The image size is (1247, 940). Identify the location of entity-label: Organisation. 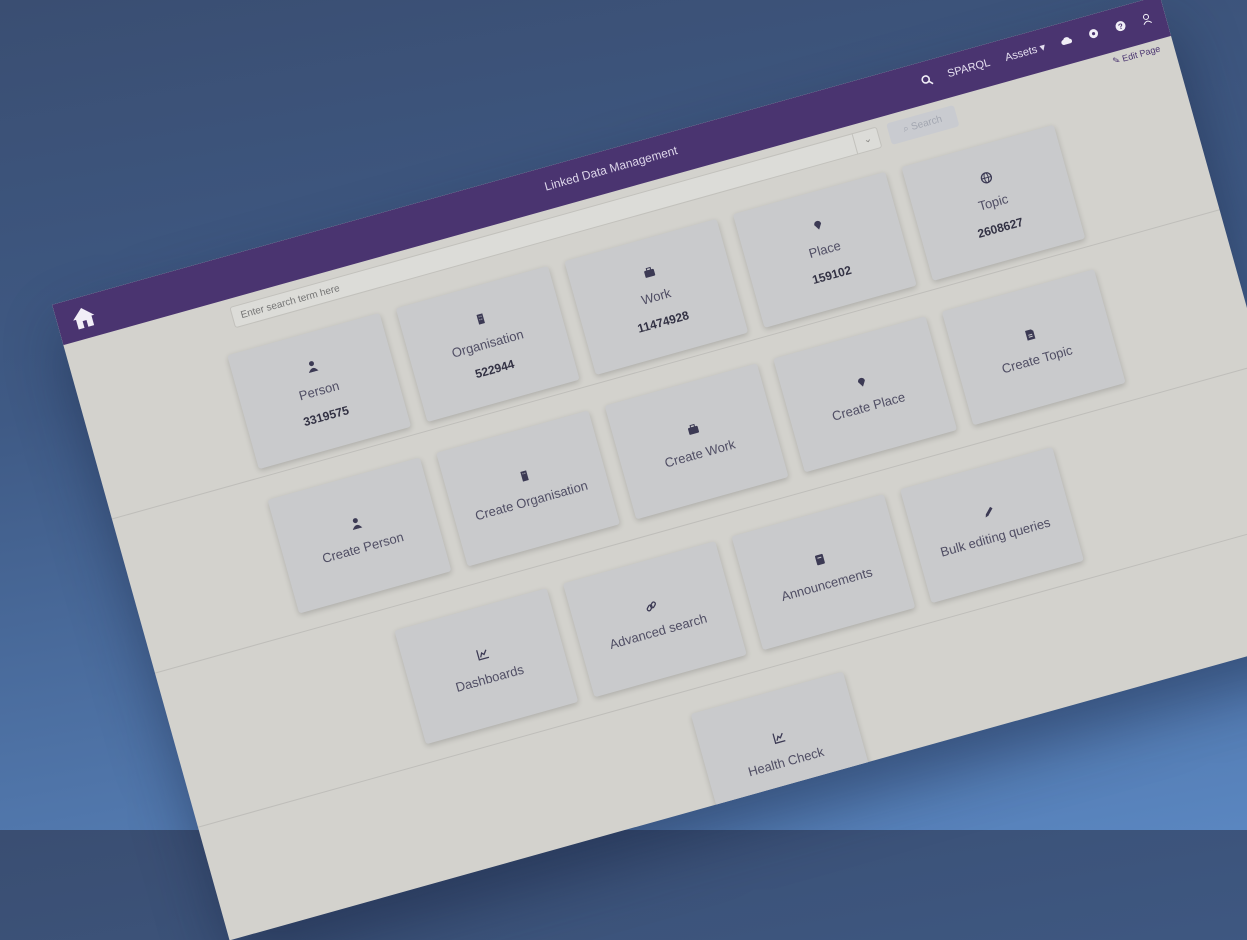
(487, 343).